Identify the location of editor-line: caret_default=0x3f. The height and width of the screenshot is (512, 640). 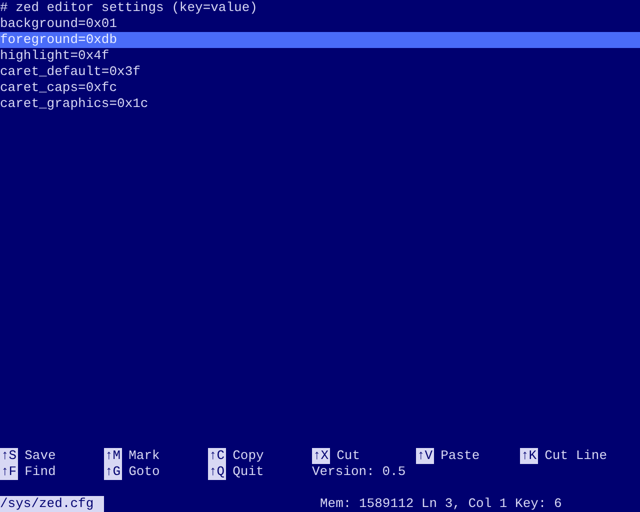
(320, 72).